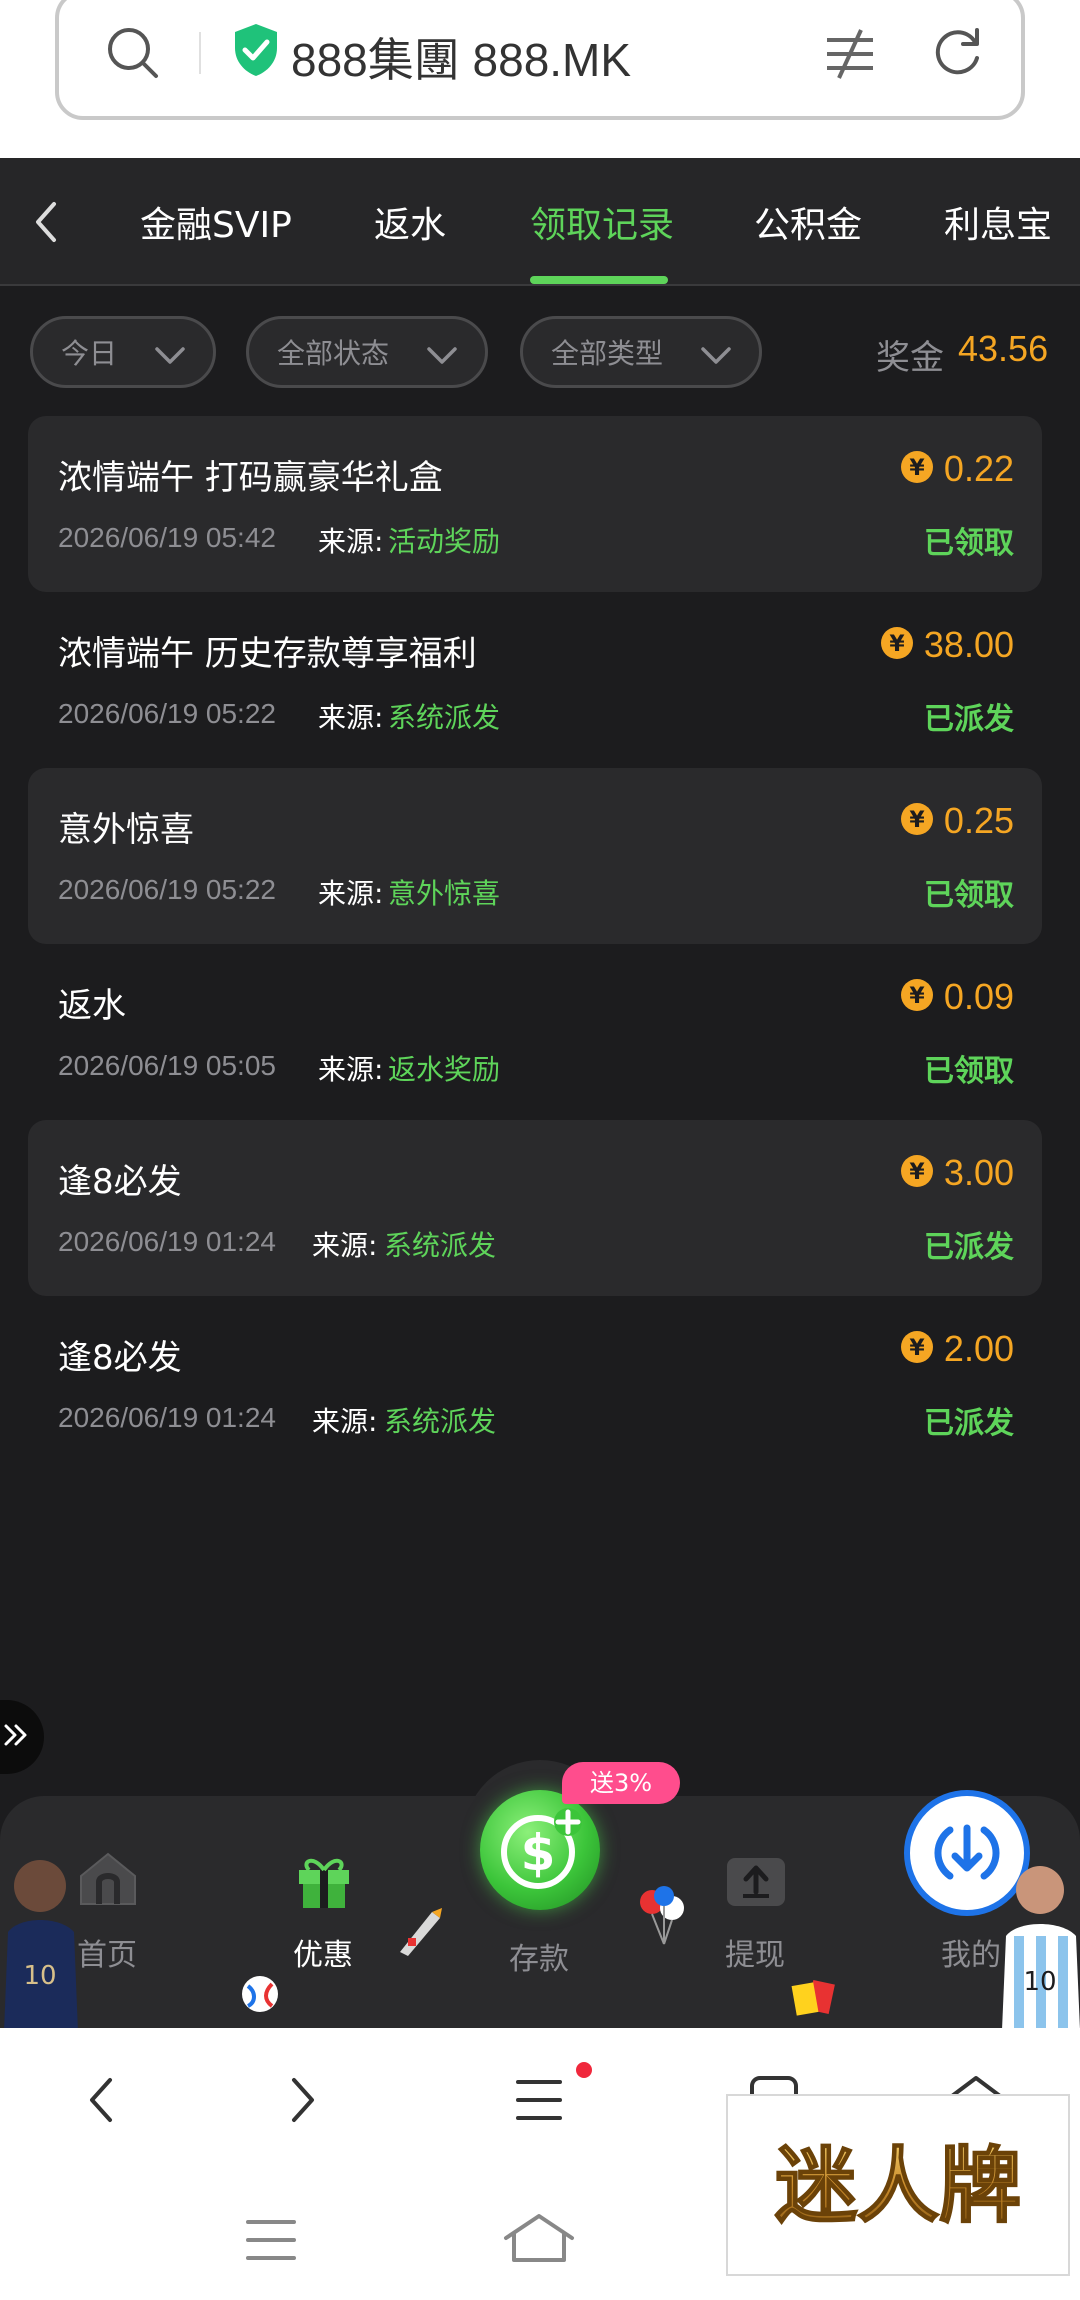  I want to click on record-amount-value: 0.22, so click(978, 468).